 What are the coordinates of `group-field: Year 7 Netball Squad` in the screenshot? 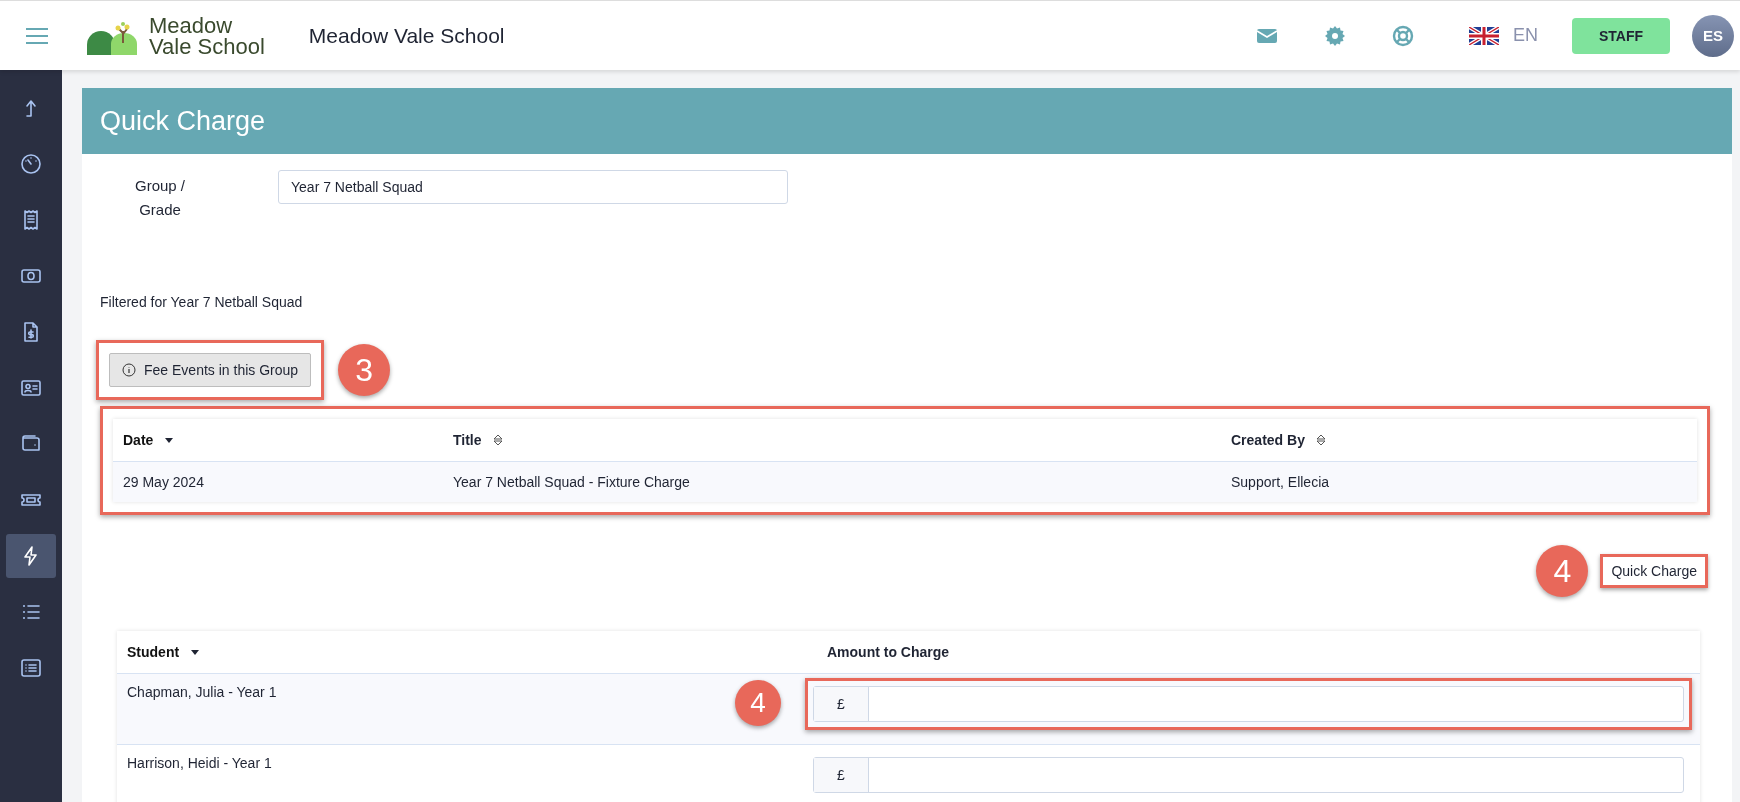 It's located at (533, 187).